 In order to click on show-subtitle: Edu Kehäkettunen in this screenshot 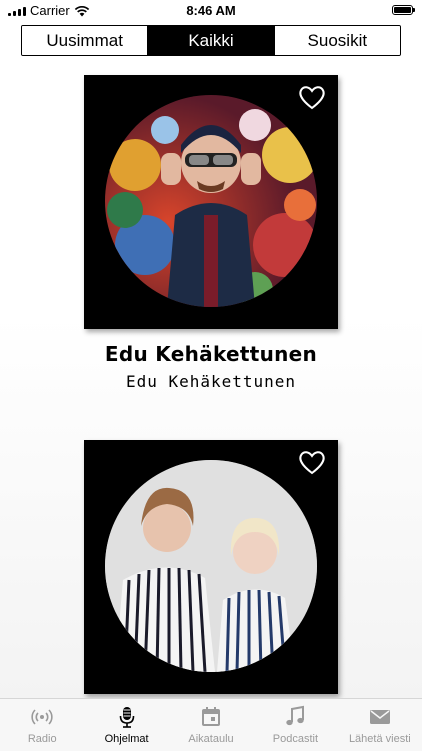, I will do `click(211, 381)`.